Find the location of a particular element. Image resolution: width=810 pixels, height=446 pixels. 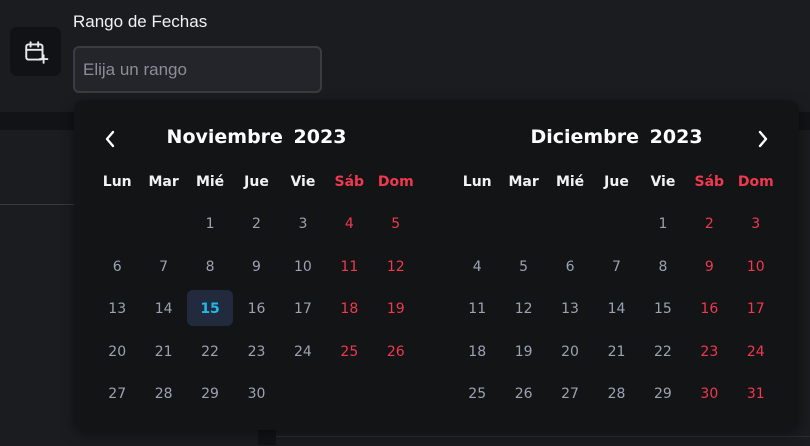

background-divider is located at coordinates (40, 204).